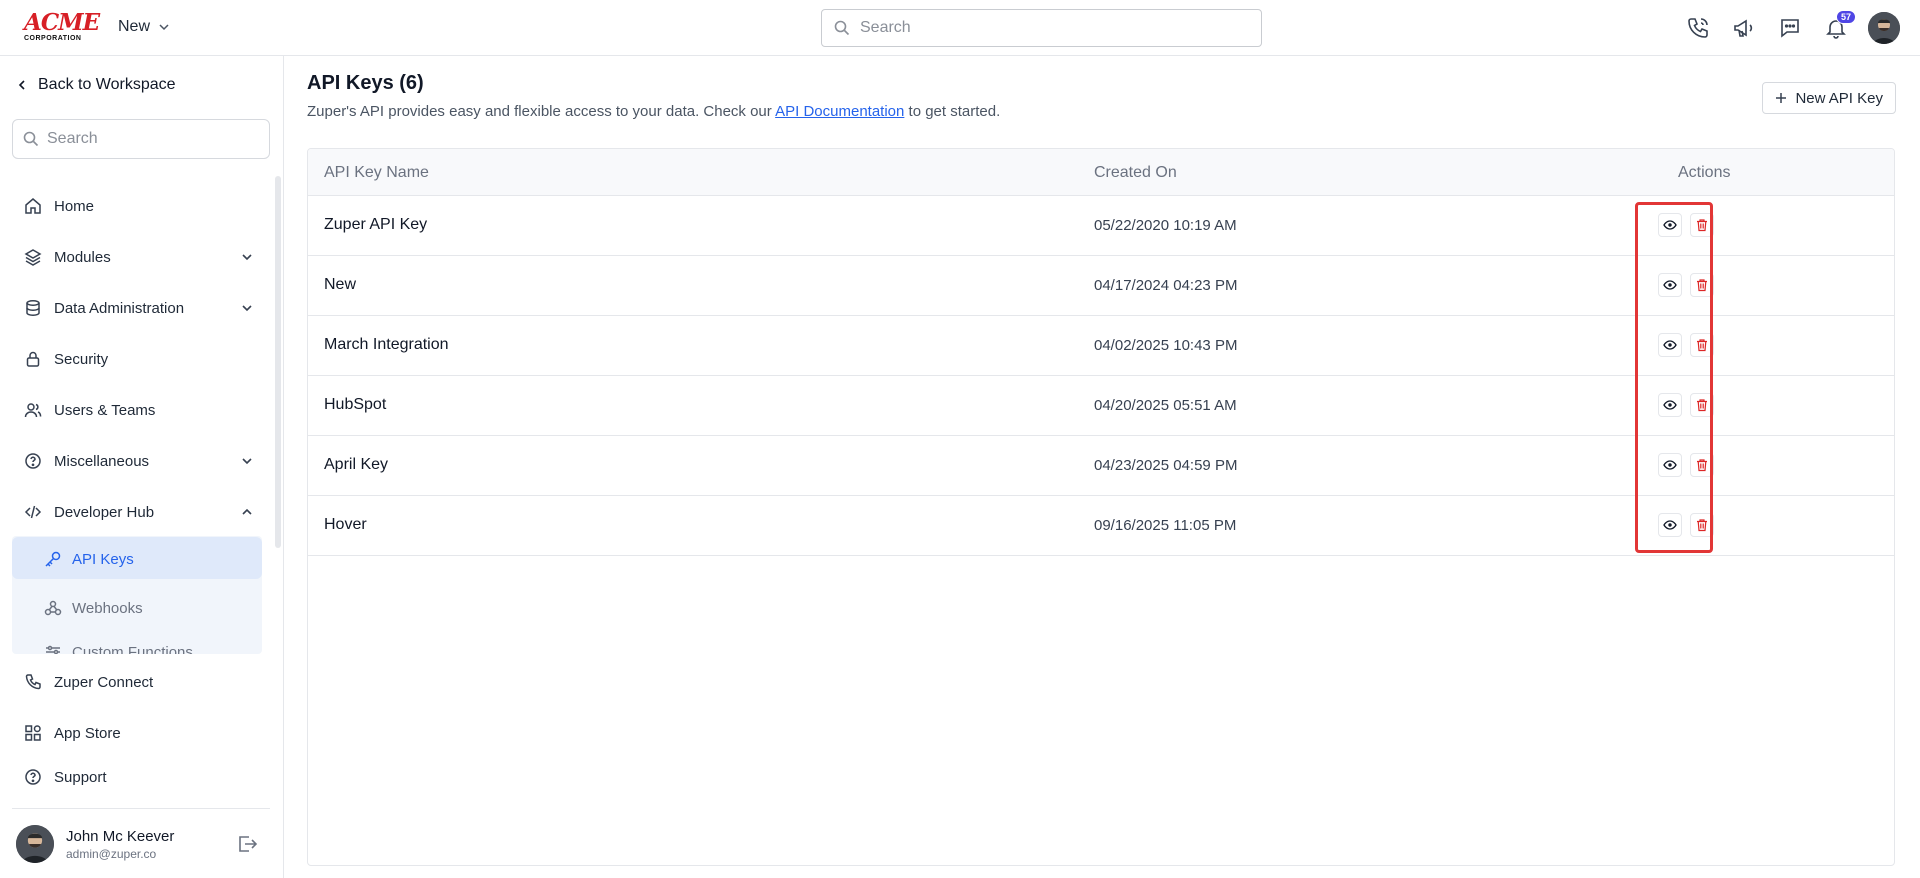 The height and width of the screenshot is (878, 1920). Describe the element at coordinates (33, 682) in the screenshot. I see `phone-icon` at that location.